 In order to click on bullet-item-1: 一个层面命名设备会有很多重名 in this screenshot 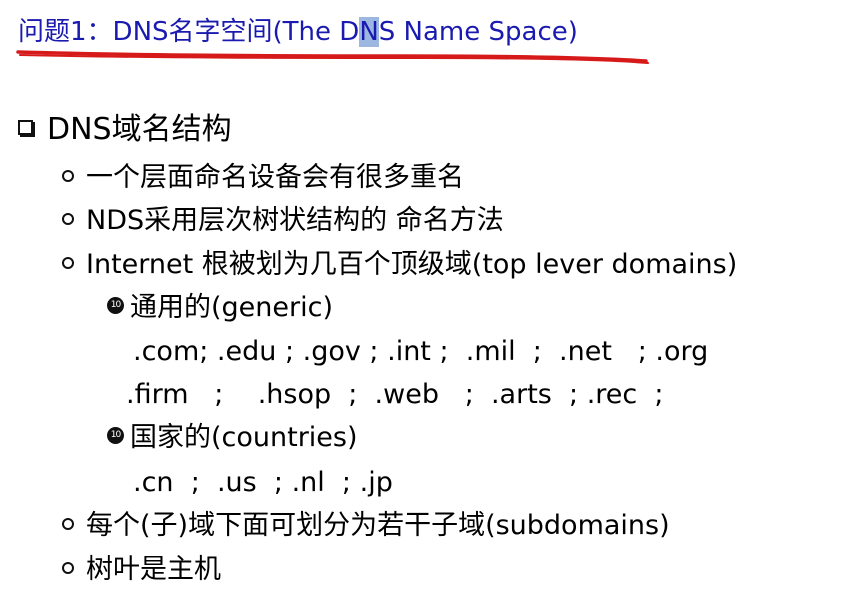, I will do `click(263, 178)`.